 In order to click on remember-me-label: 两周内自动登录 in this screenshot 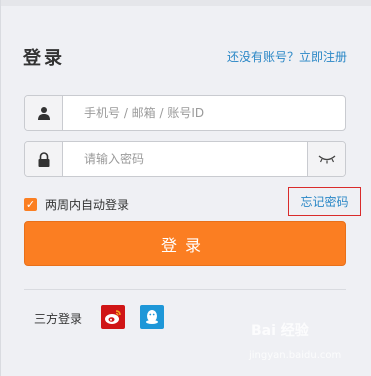, I will do `click(87, 205)`.